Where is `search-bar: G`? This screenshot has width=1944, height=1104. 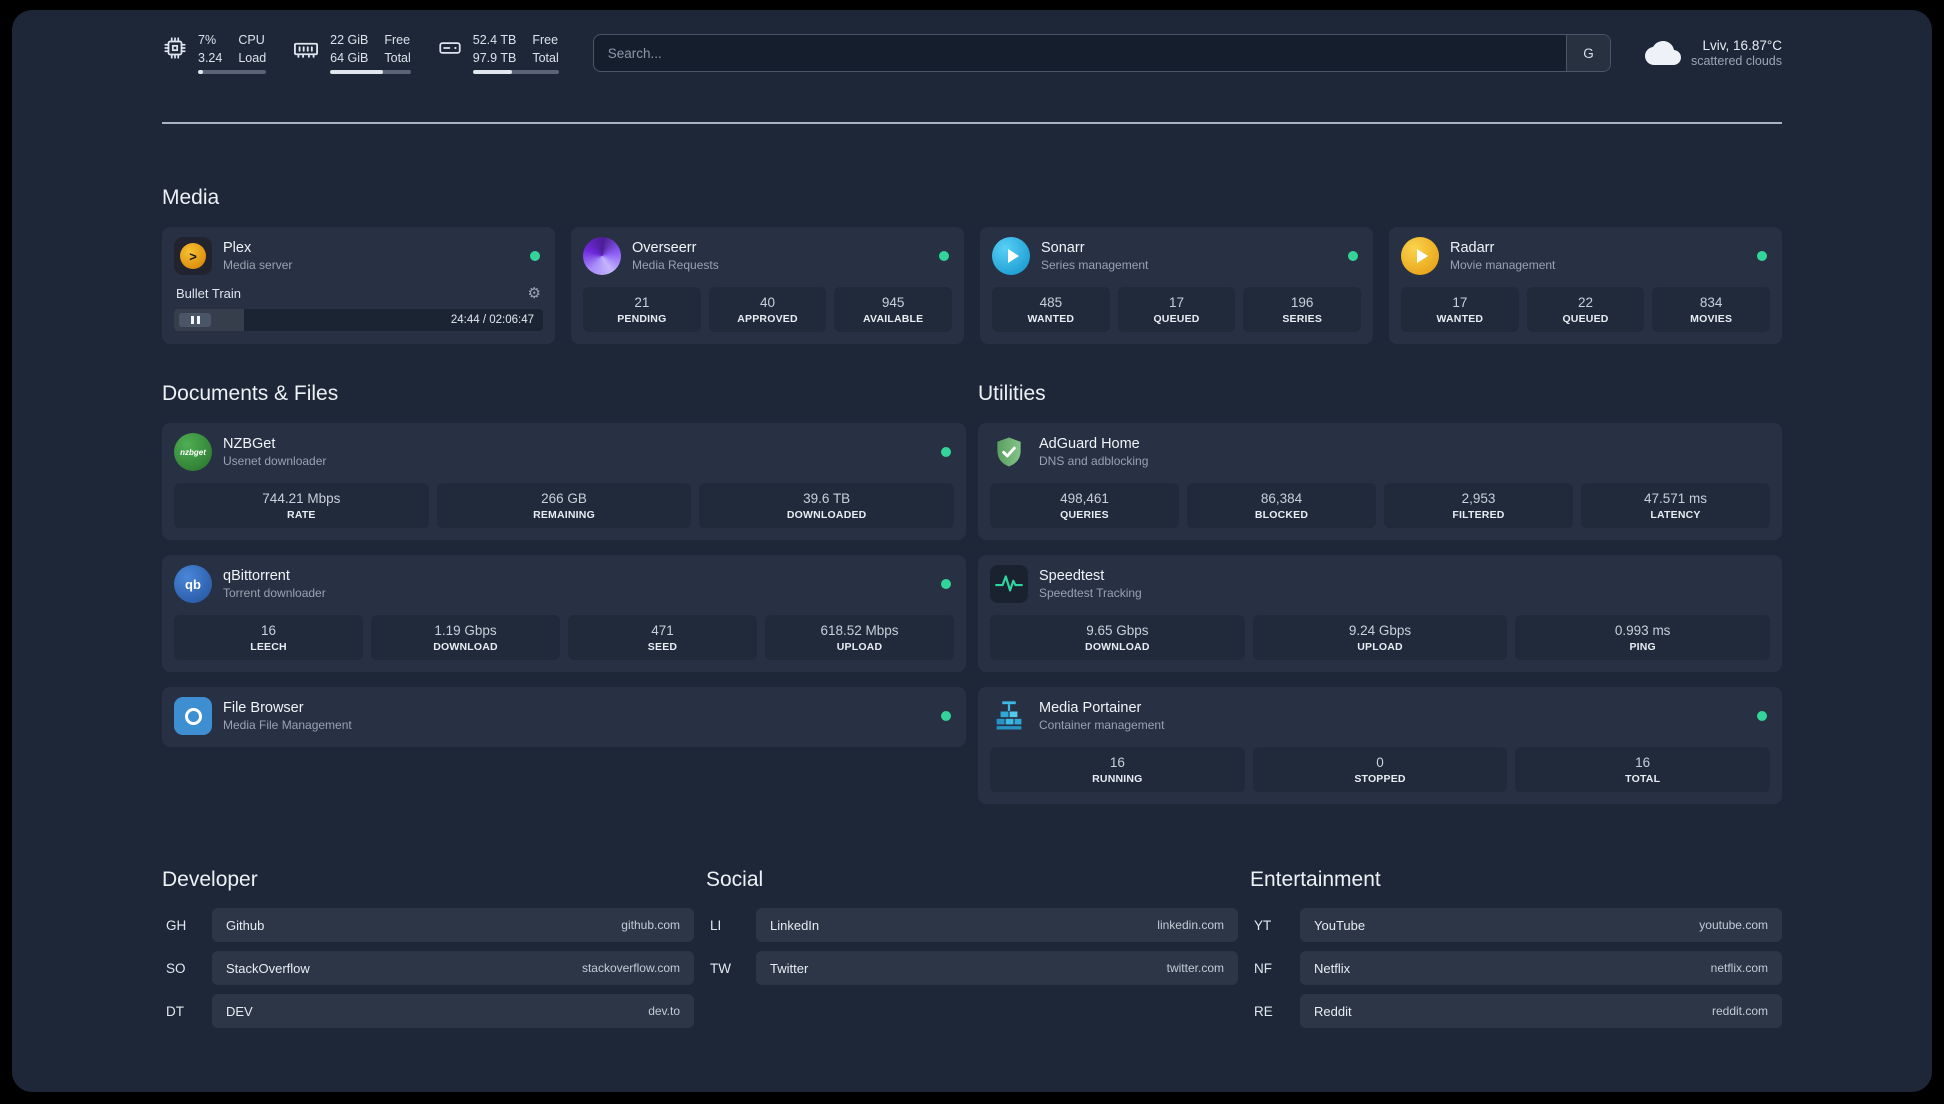
search-bar: G is located at coordinates (1101, 53).